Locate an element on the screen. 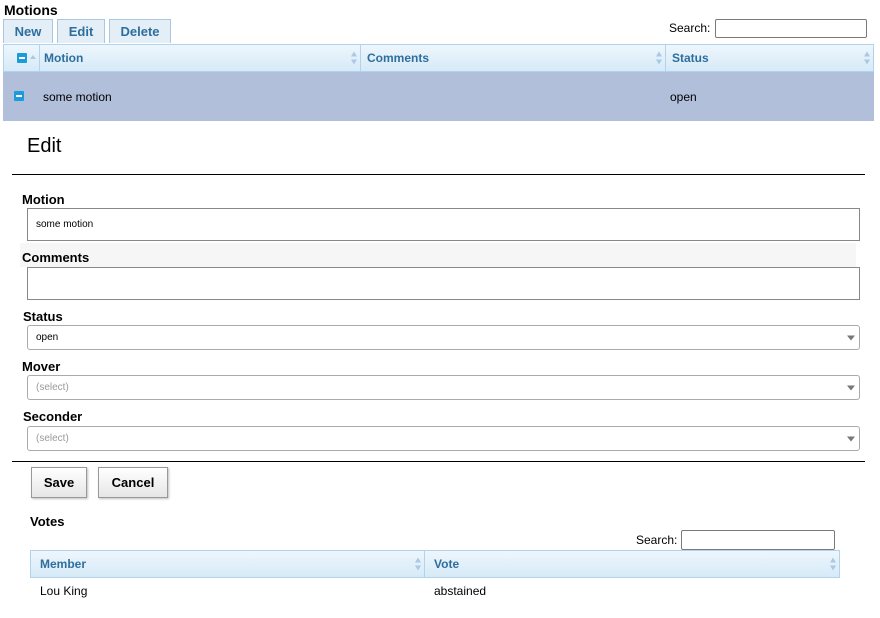 The image size is (880, 618). new-button: New is located at coordinates (28, 31).